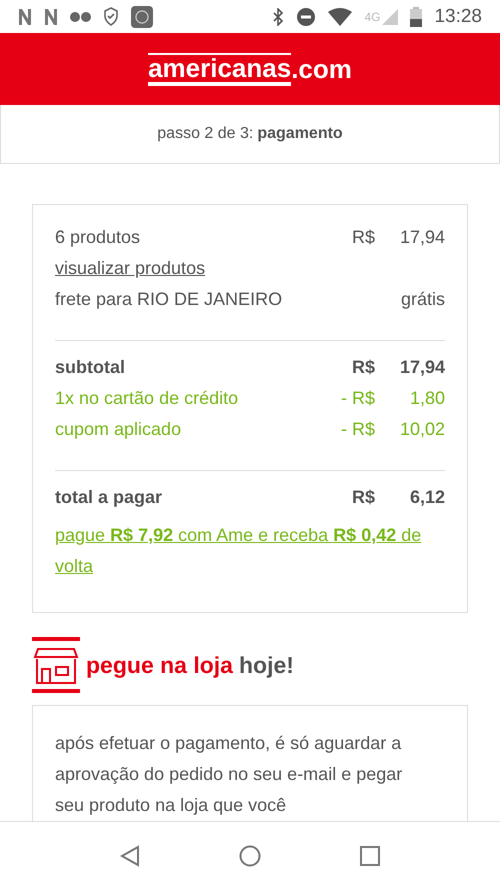 The height and width of the screenshot is (889, 500). What do you see at coordinates (370, 856) in the screenshot?
I see `recents-button` at bounding box center [370, 856].